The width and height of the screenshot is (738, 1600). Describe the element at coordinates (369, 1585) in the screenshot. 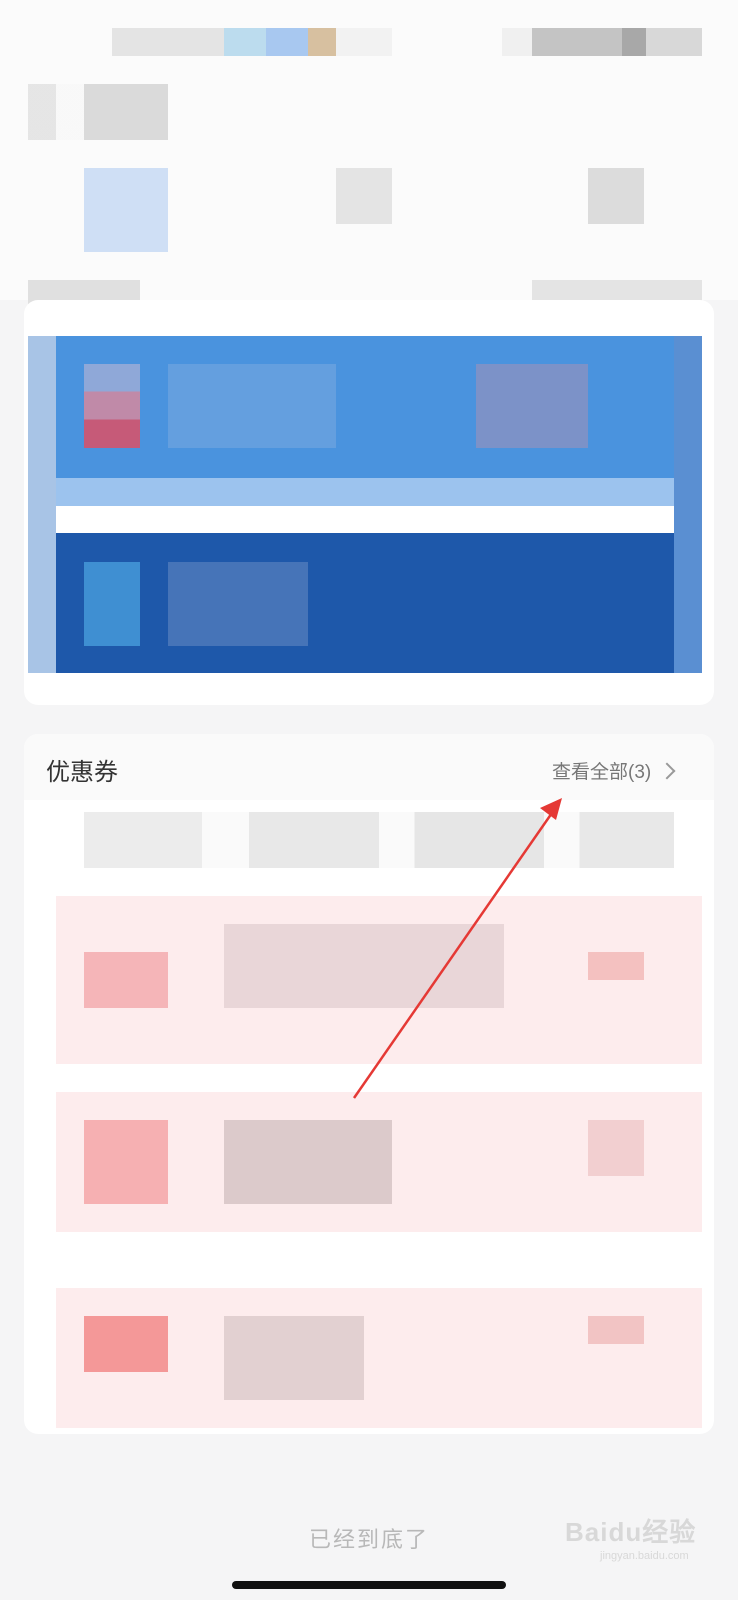

I see `home-indicator` at that location.